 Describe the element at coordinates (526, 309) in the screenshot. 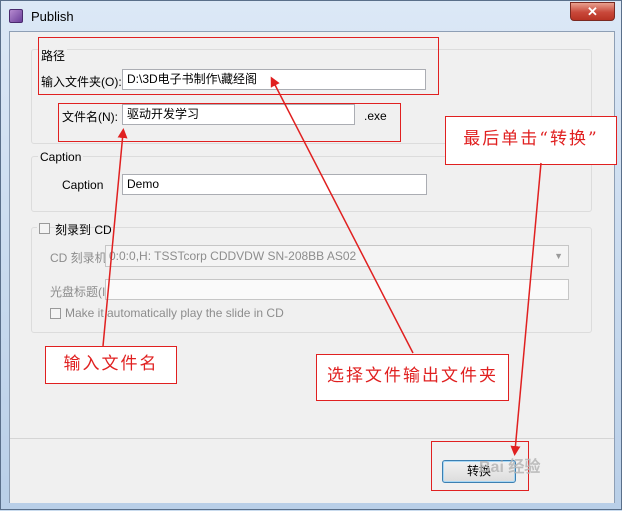

I see `arrow-to-convert` at that location.